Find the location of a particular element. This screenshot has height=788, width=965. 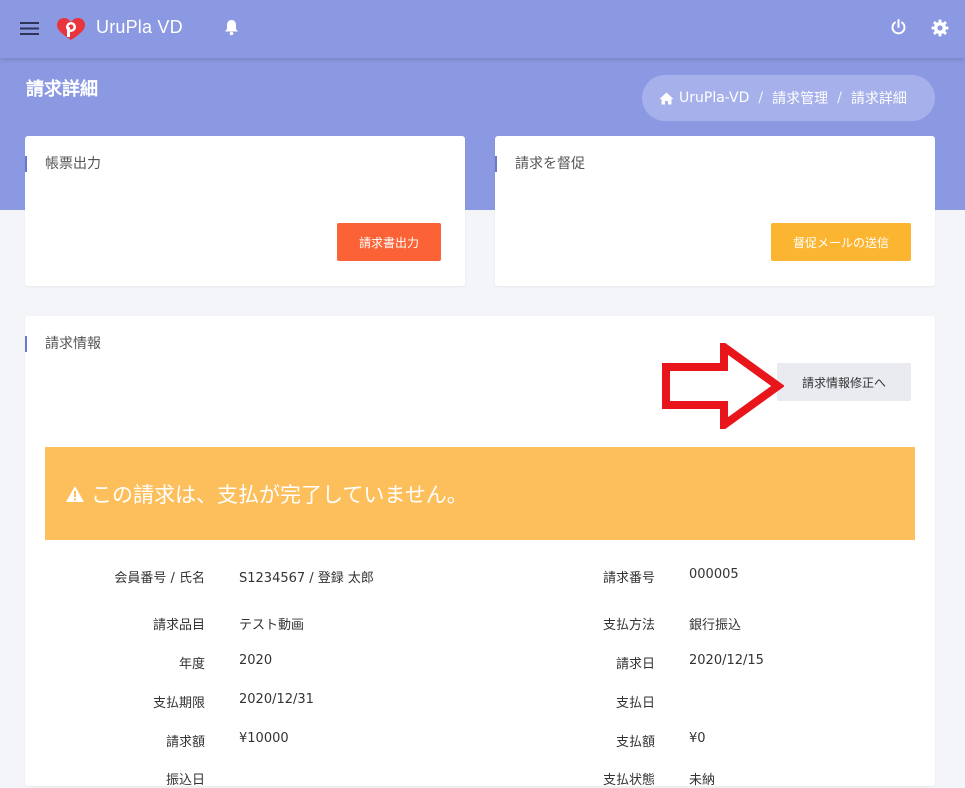

home-icon is located at coordinates (666, 98).